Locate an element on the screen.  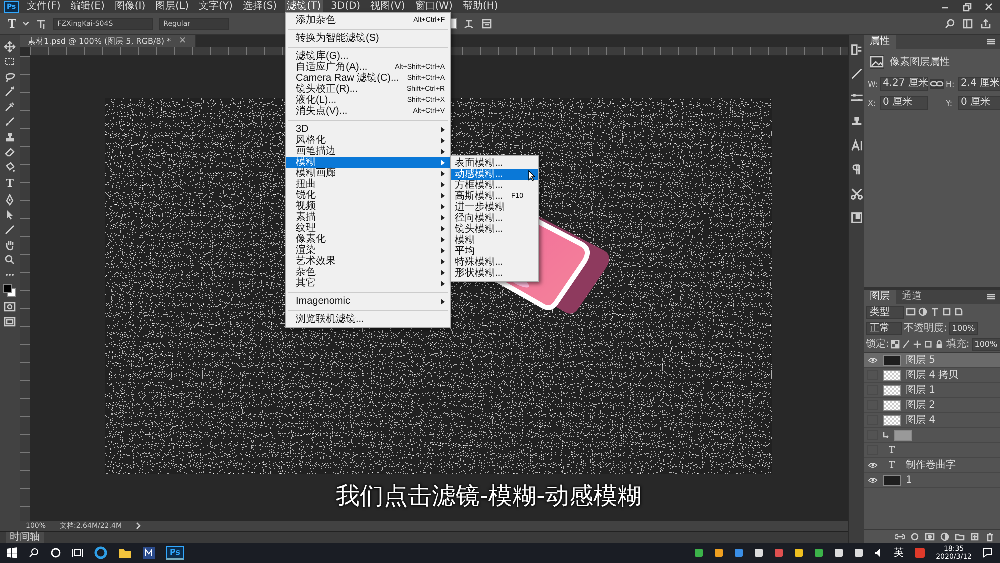
menu-item: 文字(Y) is located at coordinates (216, 6).